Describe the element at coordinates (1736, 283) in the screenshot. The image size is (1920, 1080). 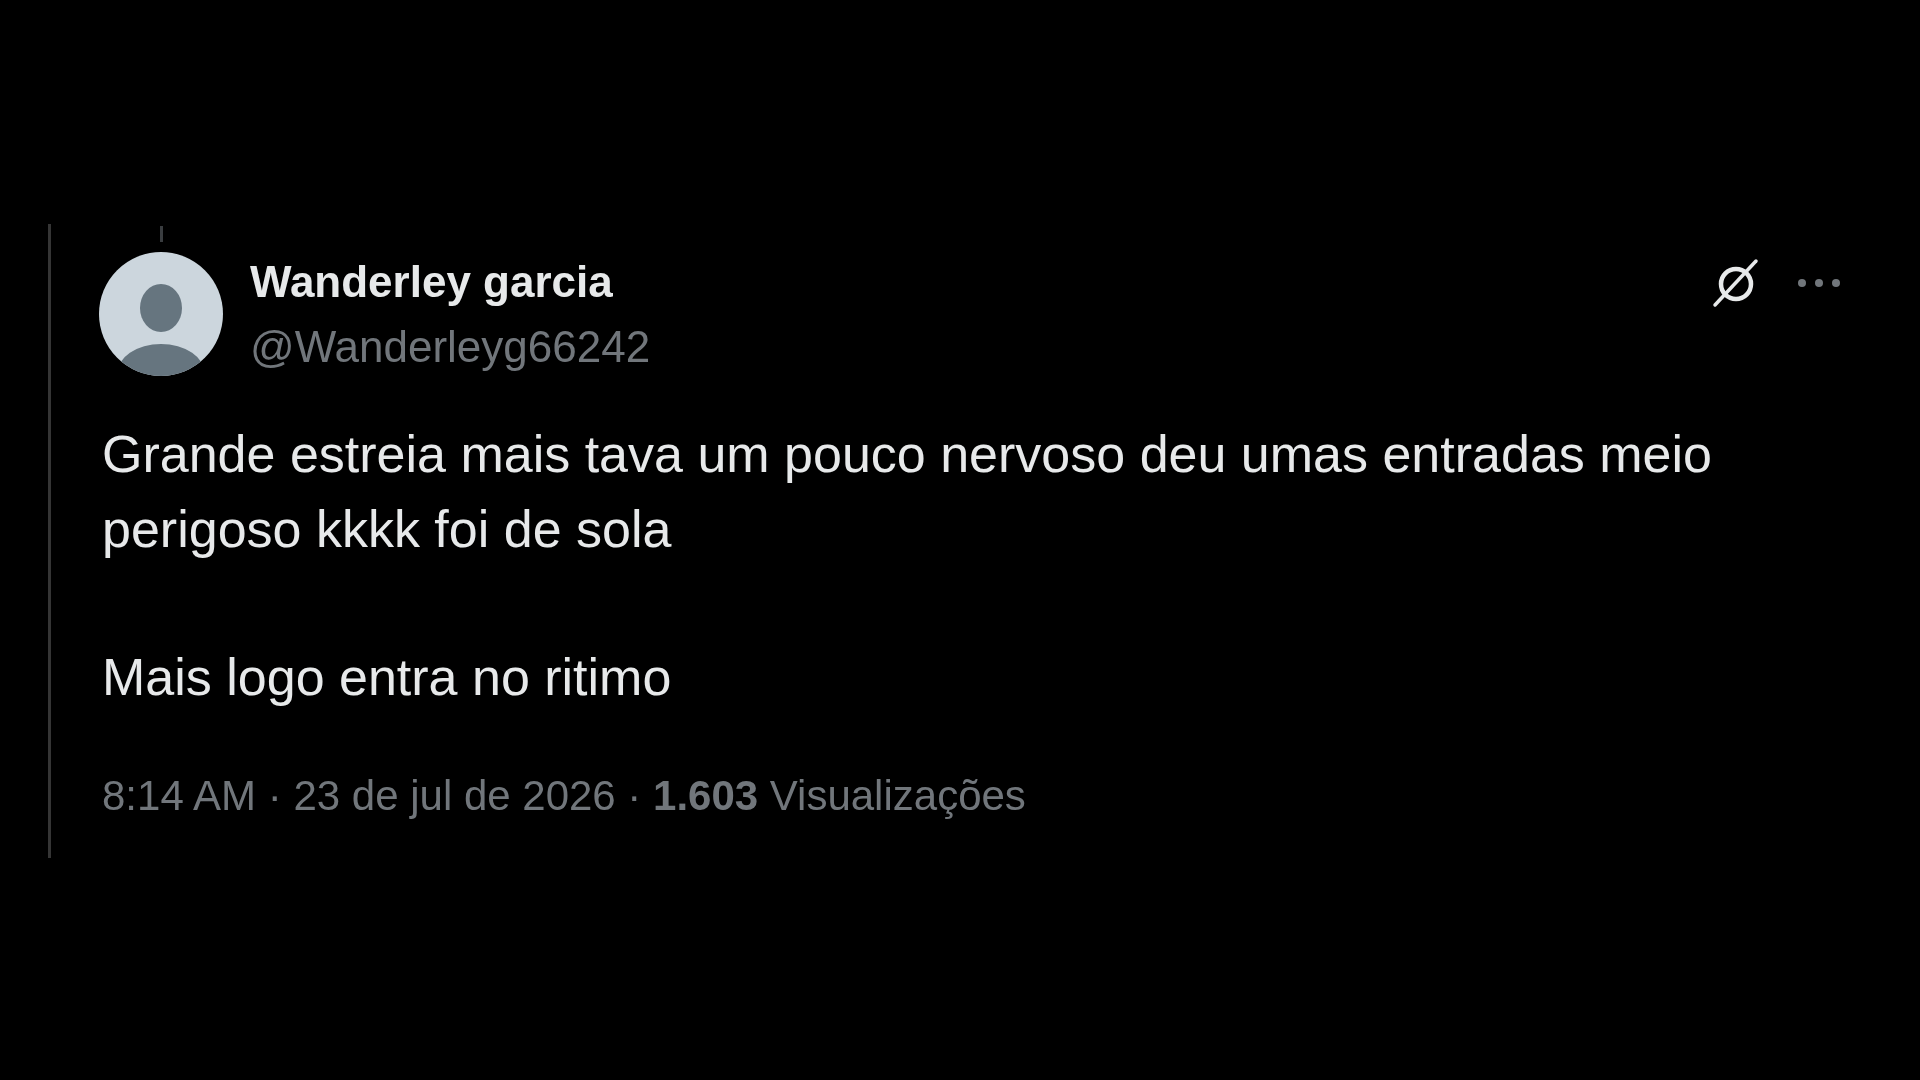
I see `slashed-circle-icon` at that location.